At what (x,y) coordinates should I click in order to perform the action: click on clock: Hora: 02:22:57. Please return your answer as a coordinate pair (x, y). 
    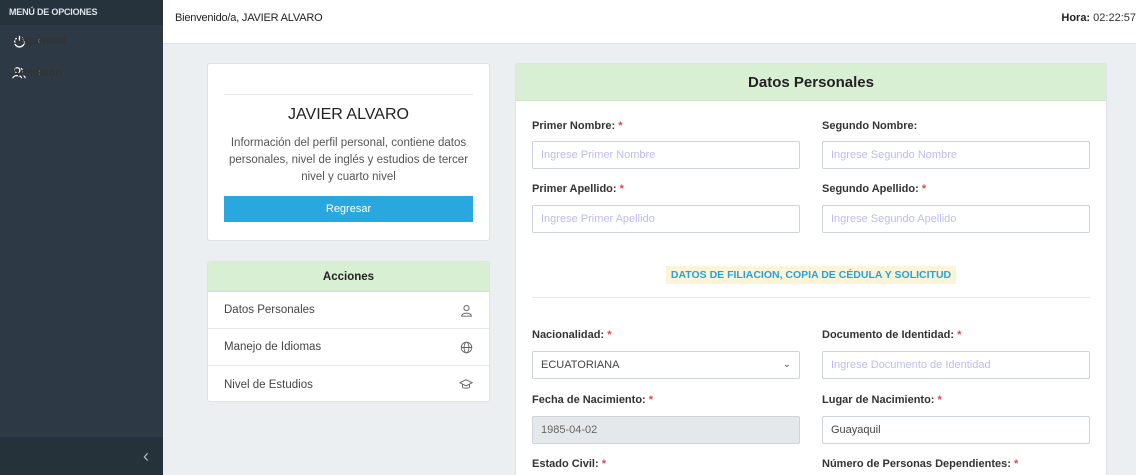
    Looking at the image, I should click on (1098, 18).